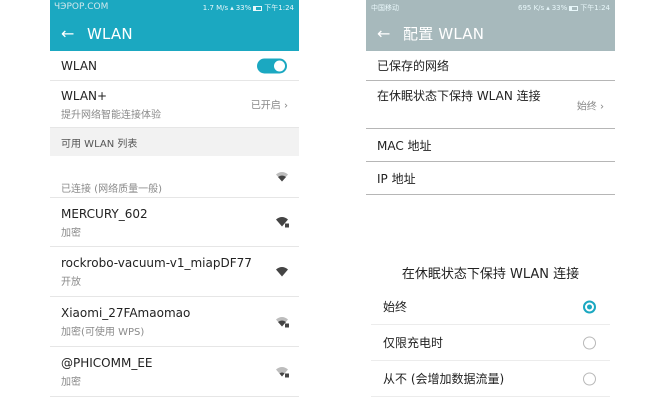  What do you see at coordinates (269, 106) in the screenshot?
I see `wlan-plus-status: 已开启 ›` at bounding box center [269, 106].